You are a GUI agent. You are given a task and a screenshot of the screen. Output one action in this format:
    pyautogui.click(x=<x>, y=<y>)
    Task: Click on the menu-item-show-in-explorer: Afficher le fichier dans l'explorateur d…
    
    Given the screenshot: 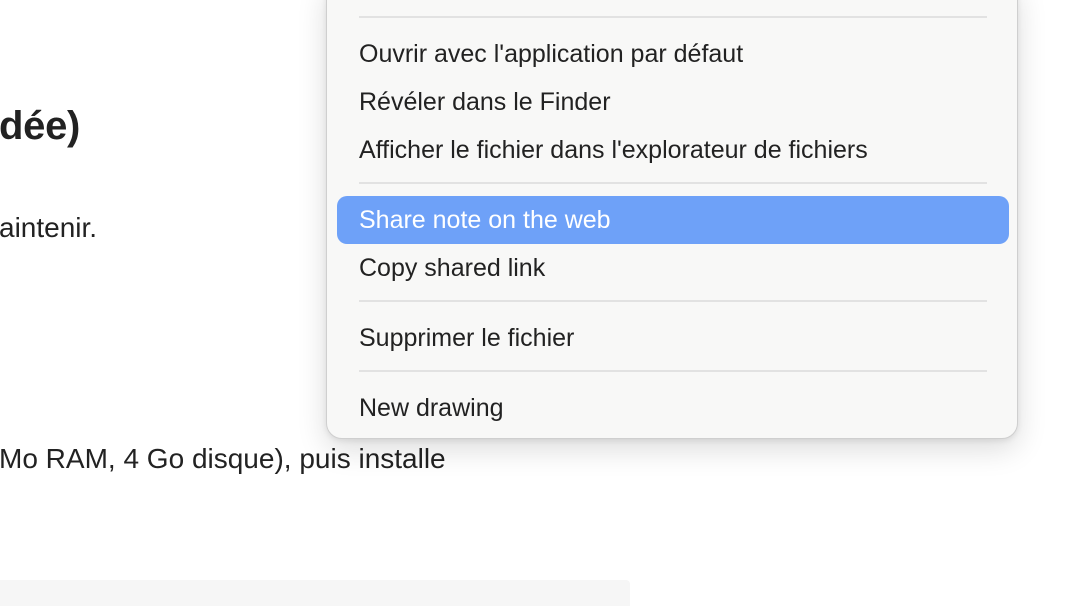 What is the action you would take?
    pyautogui.click(x=673, y=150)
    